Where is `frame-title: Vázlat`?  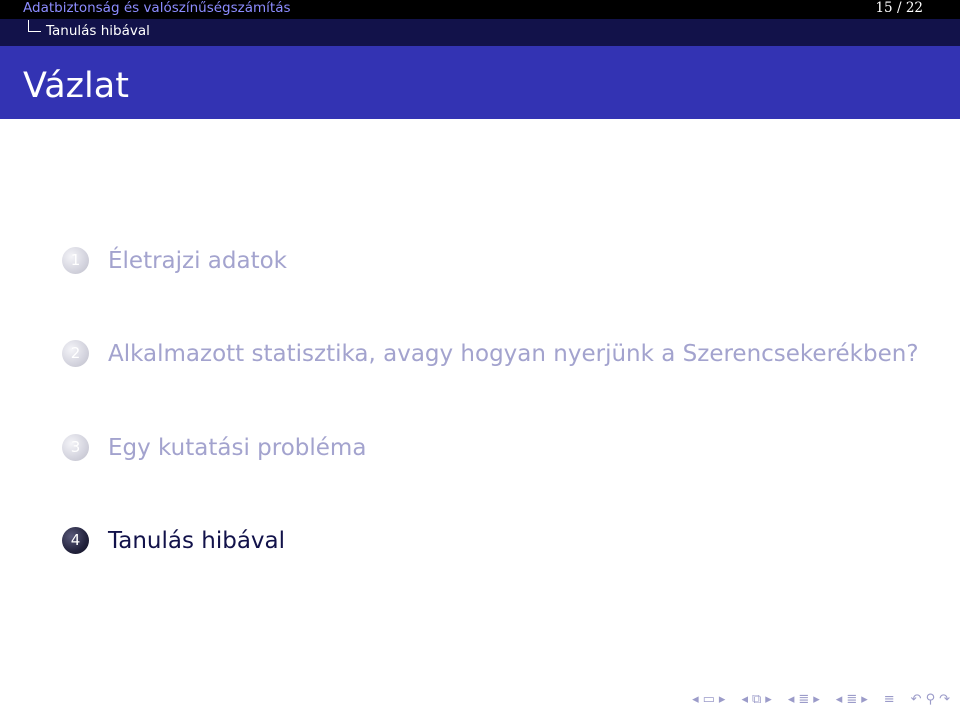
frame-title: Vázlat is located at coordinates (76, 86).